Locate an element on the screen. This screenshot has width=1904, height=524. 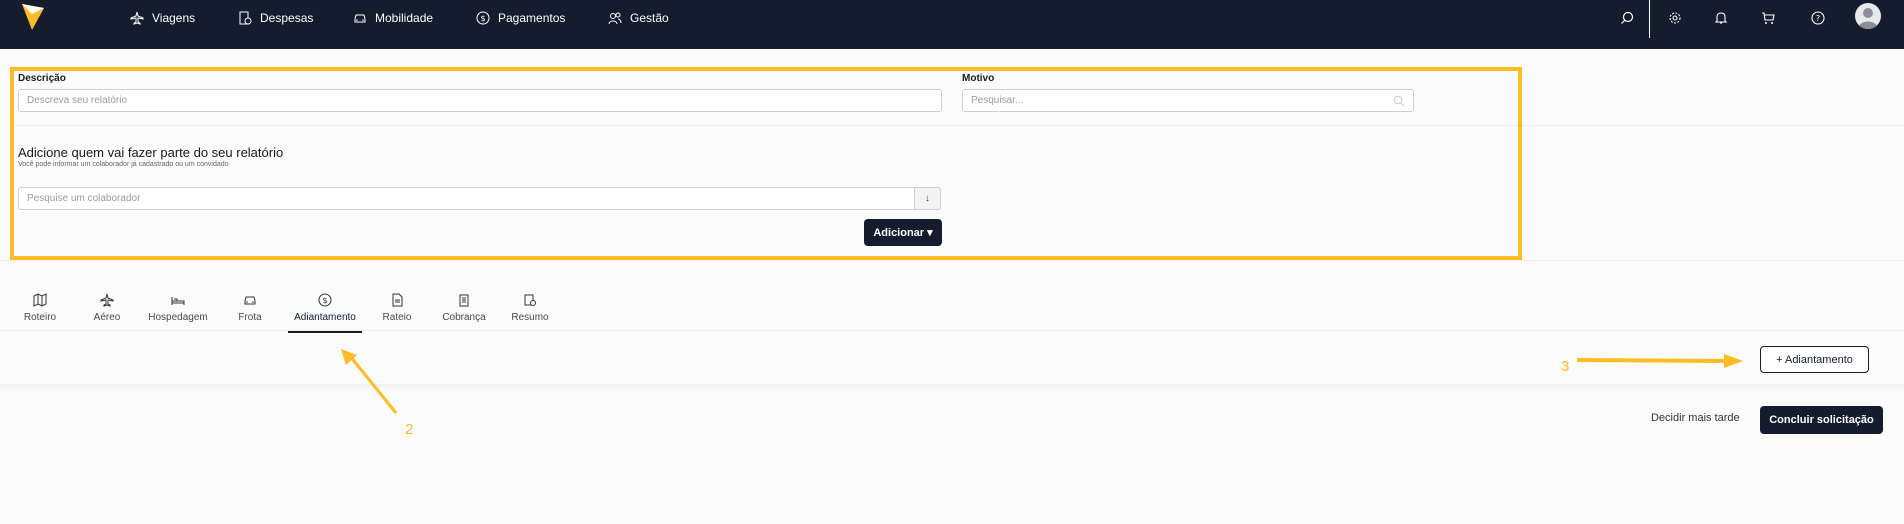
decide-later-link: Decidir mais tarde is located at coordinates (1695, 418).